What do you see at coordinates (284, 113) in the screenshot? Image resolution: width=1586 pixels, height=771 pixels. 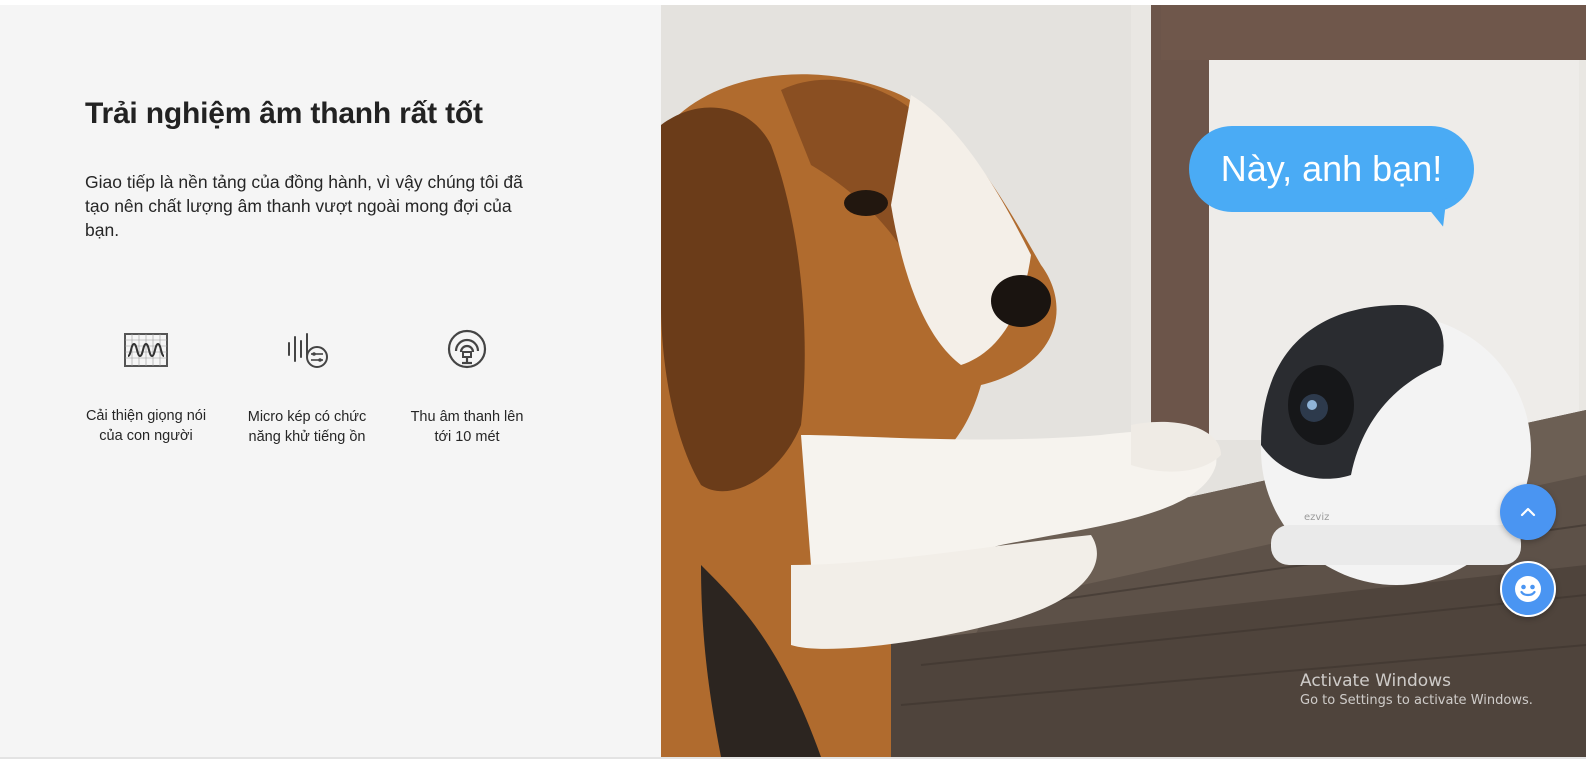 I see `section-heading: Trải nghiệm âm thanh rất tốt` at bounding box center [284, 113].